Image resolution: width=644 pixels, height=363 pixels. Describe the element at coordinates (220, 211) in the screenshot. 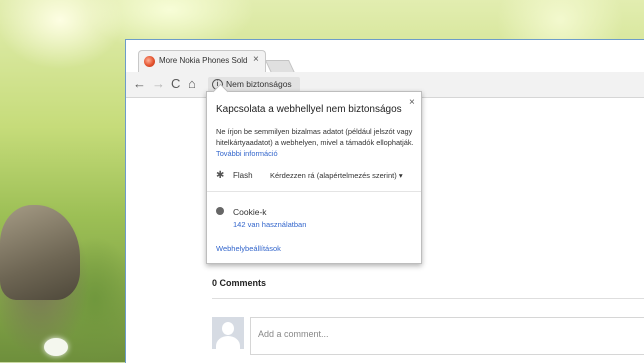

I see `cookie-icon` at that location.